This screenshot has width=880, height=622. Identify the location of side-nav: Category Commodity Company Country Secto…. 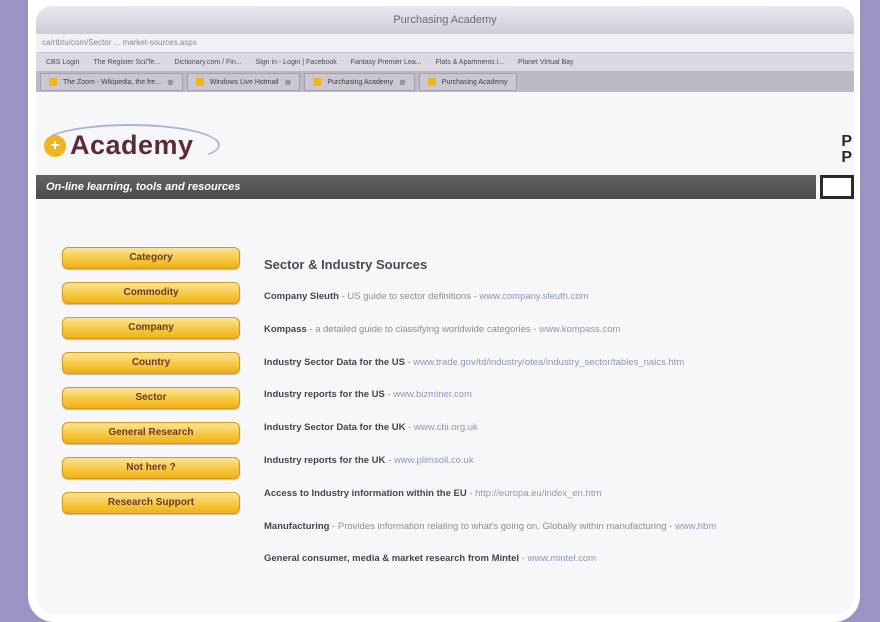
(151, 387).